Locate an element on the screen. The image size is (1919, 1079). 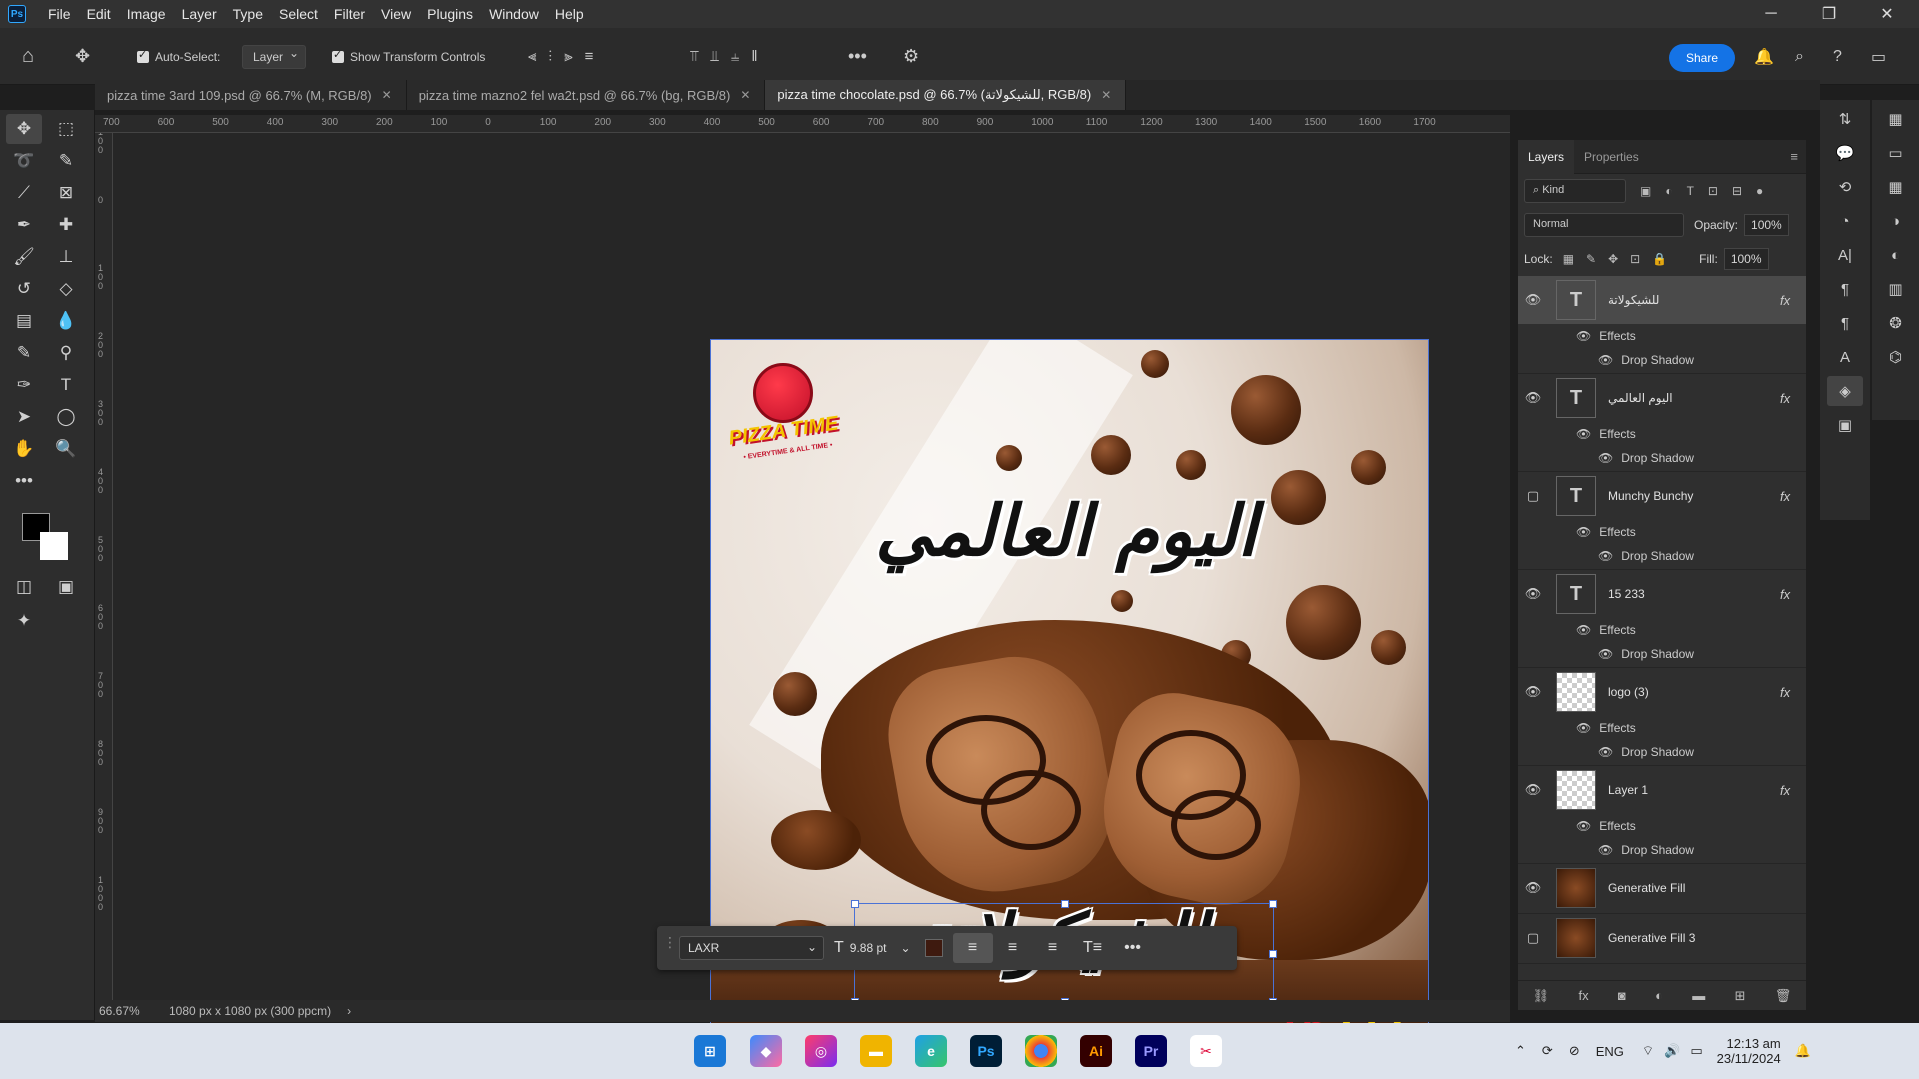
edge-icon: e is located at coordinates (931, 1051).